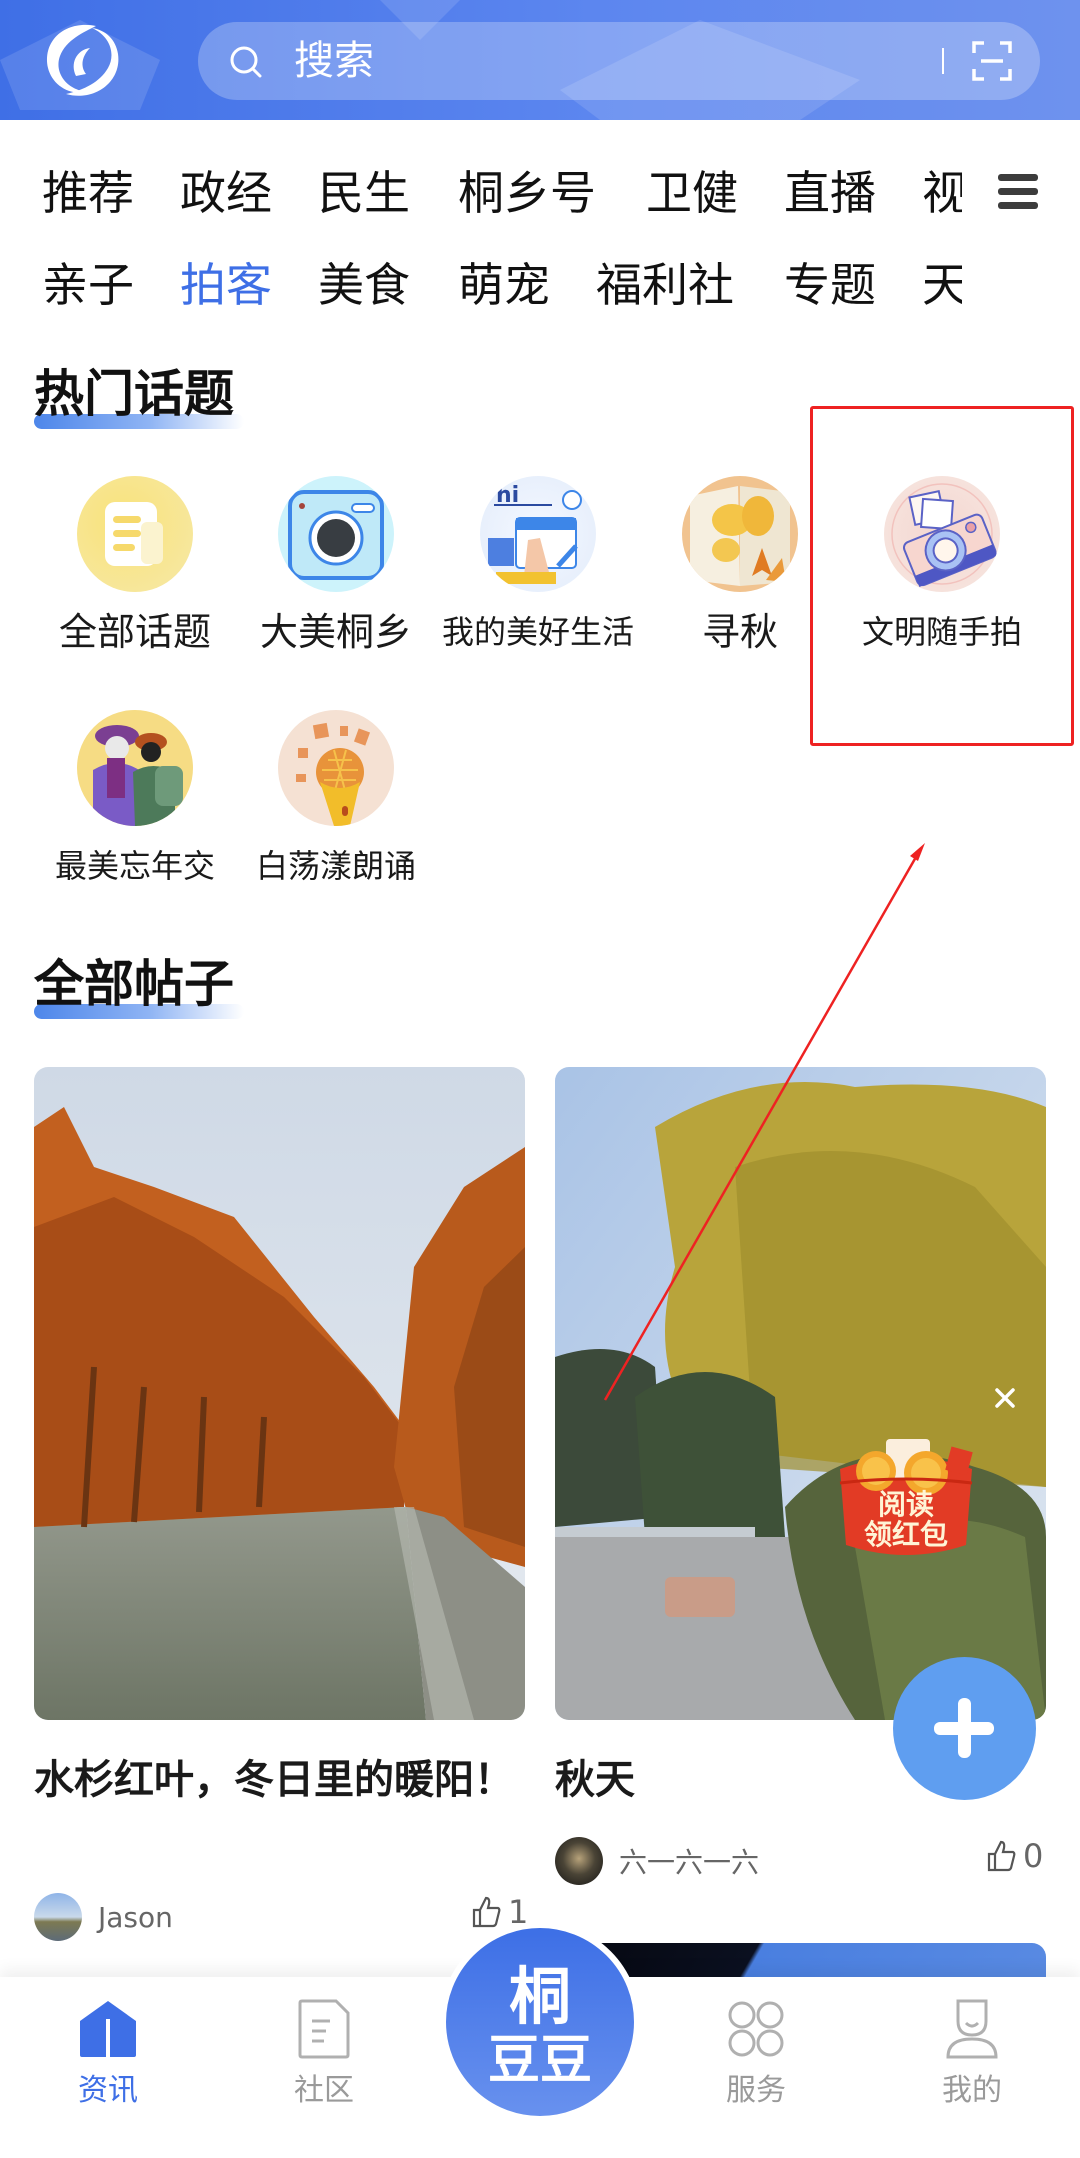 The width and height of the screenshot is (1080, 2158). I want to click on search-bar: 搜索, so click(619, 61).